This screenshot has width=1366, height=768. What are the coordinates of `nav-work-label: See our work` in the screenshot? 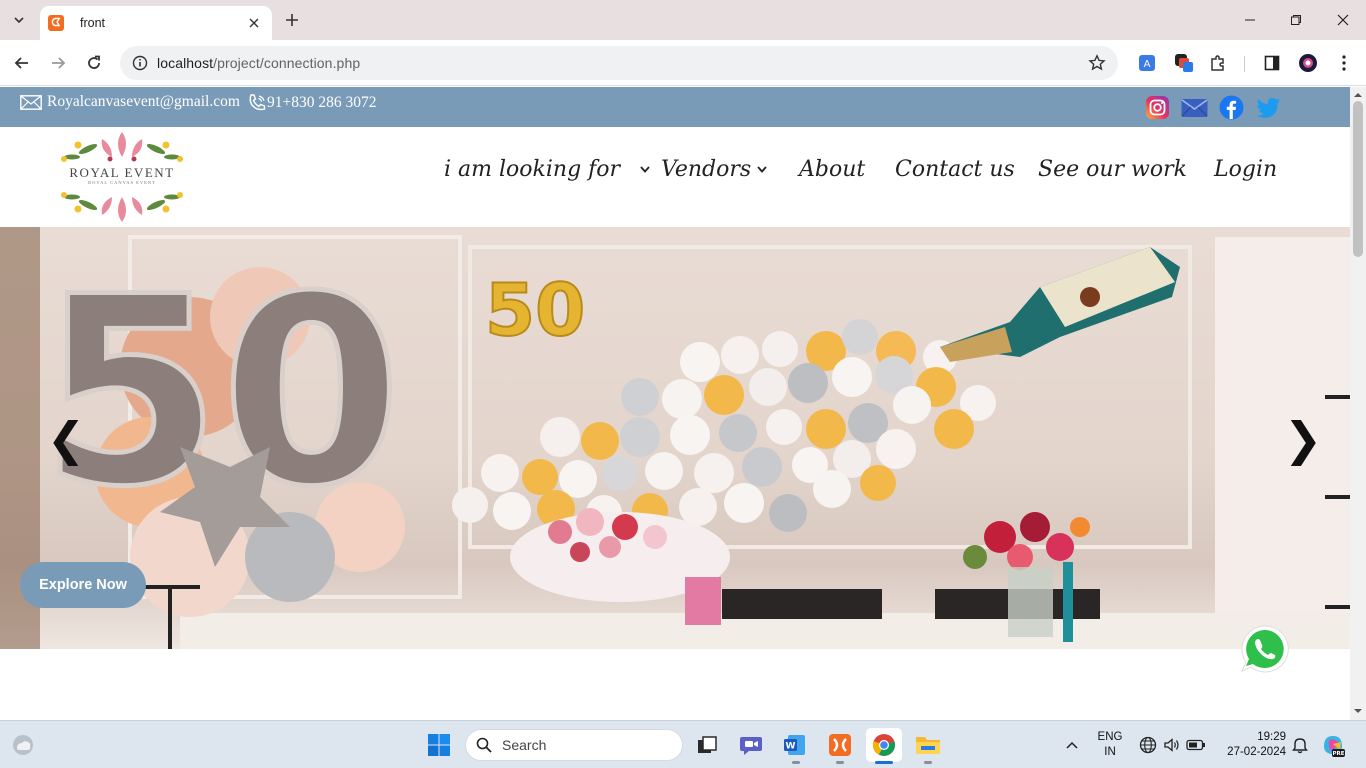 It's located at (1112, 169).